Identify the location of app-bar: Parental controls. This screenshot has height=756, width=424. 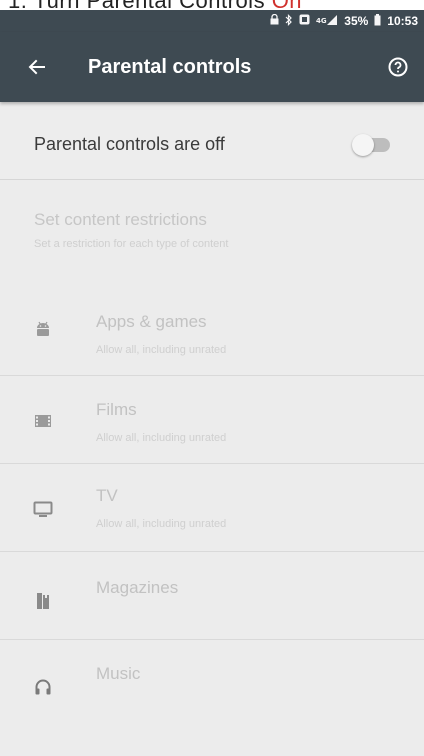
(212, 67).